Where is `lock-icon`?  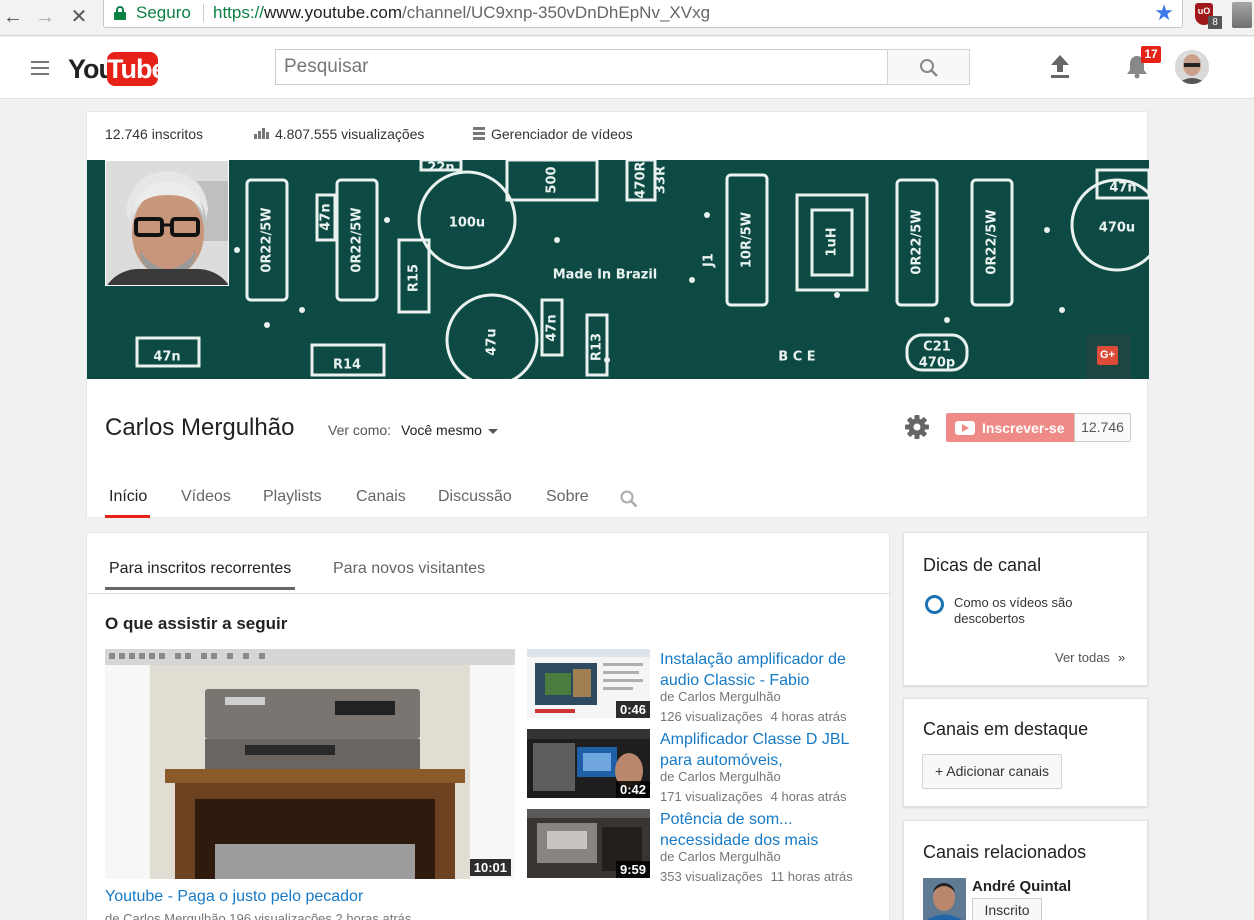 lock-icon is located at coordinates (120, 13).